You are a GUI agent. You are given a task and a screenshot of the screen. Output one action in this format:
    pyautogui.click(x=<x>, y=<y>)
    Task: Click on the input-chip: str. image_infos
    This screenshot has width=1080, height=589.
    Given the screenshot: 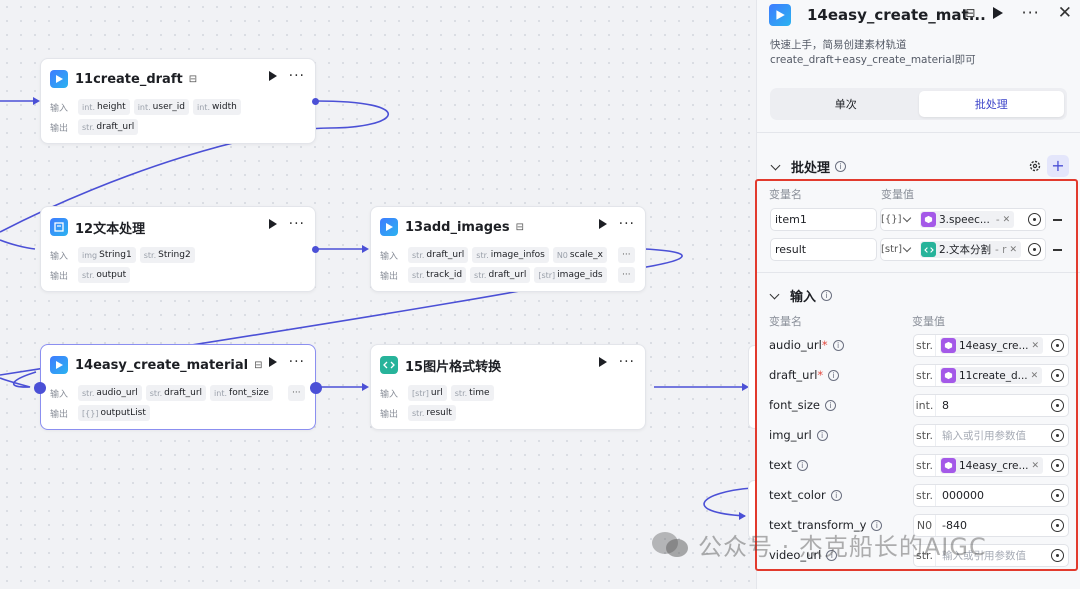 What is the action you would take?
    pyautogui.click(x=510, y=255)
    